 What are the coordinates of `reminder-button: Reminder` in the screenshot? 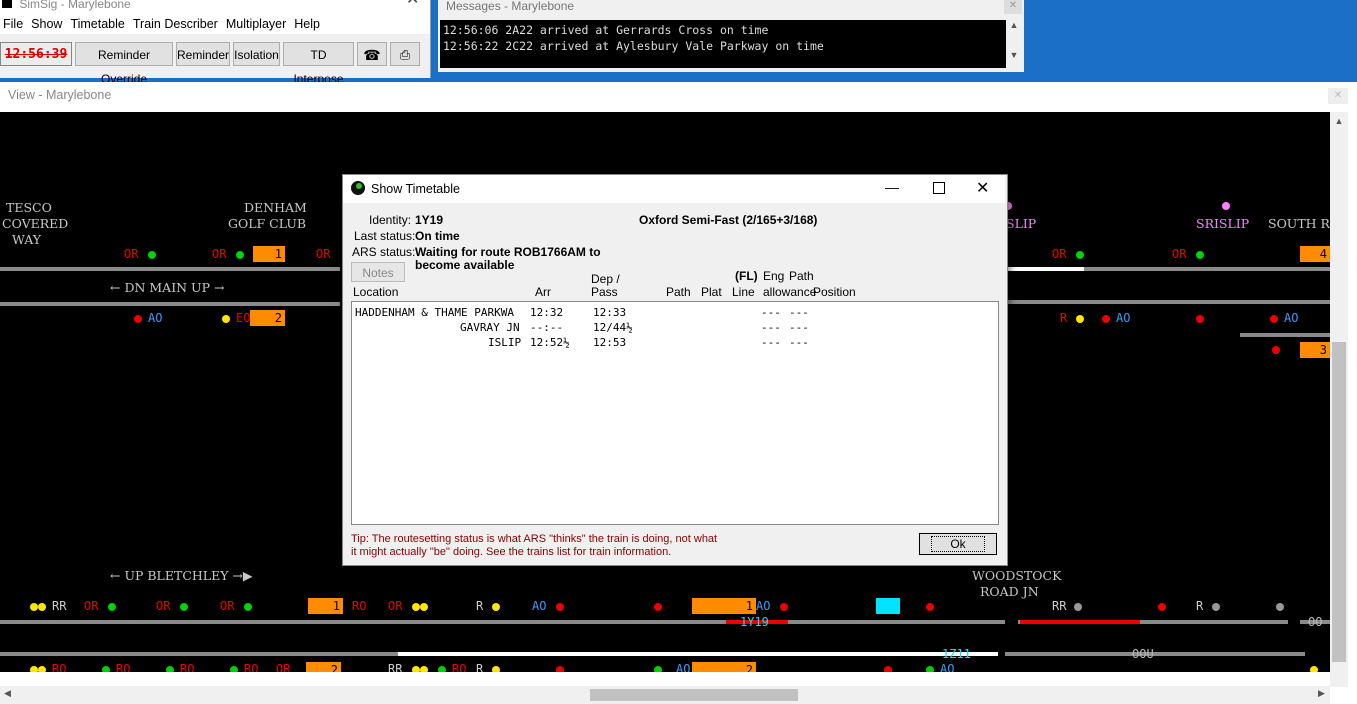 It's located at (203, 54).